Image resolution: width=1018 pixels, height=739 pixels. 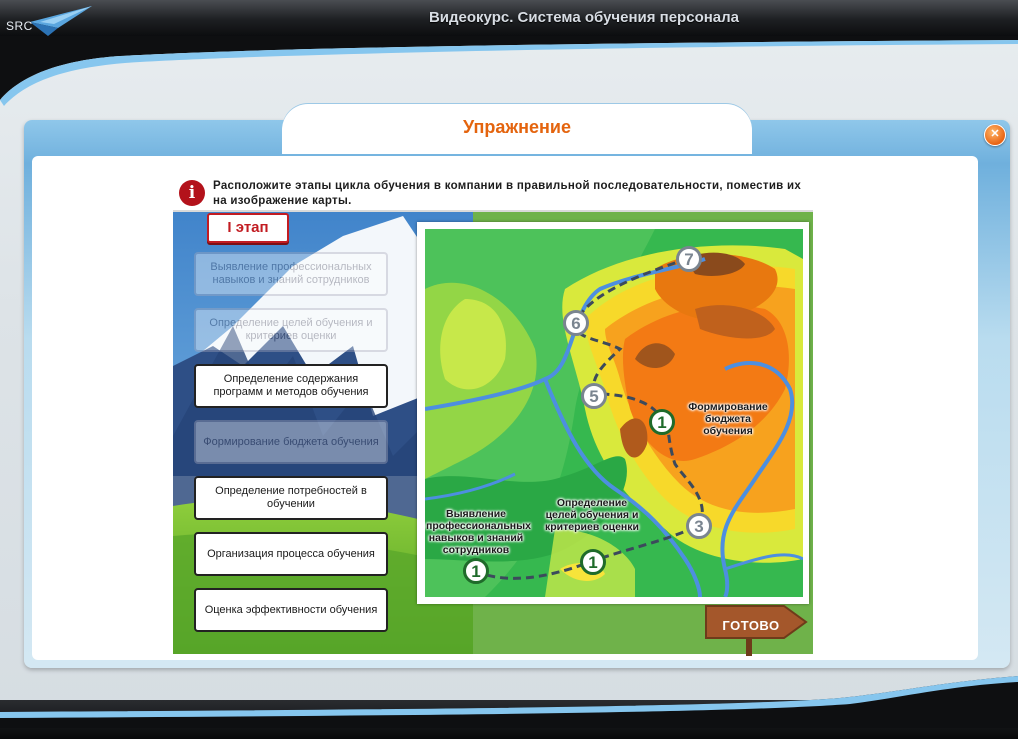 What do you see at coordinates (995, 135) in the screenshot?
I see `close-icon: ✕` at bounding box center [995, 135].